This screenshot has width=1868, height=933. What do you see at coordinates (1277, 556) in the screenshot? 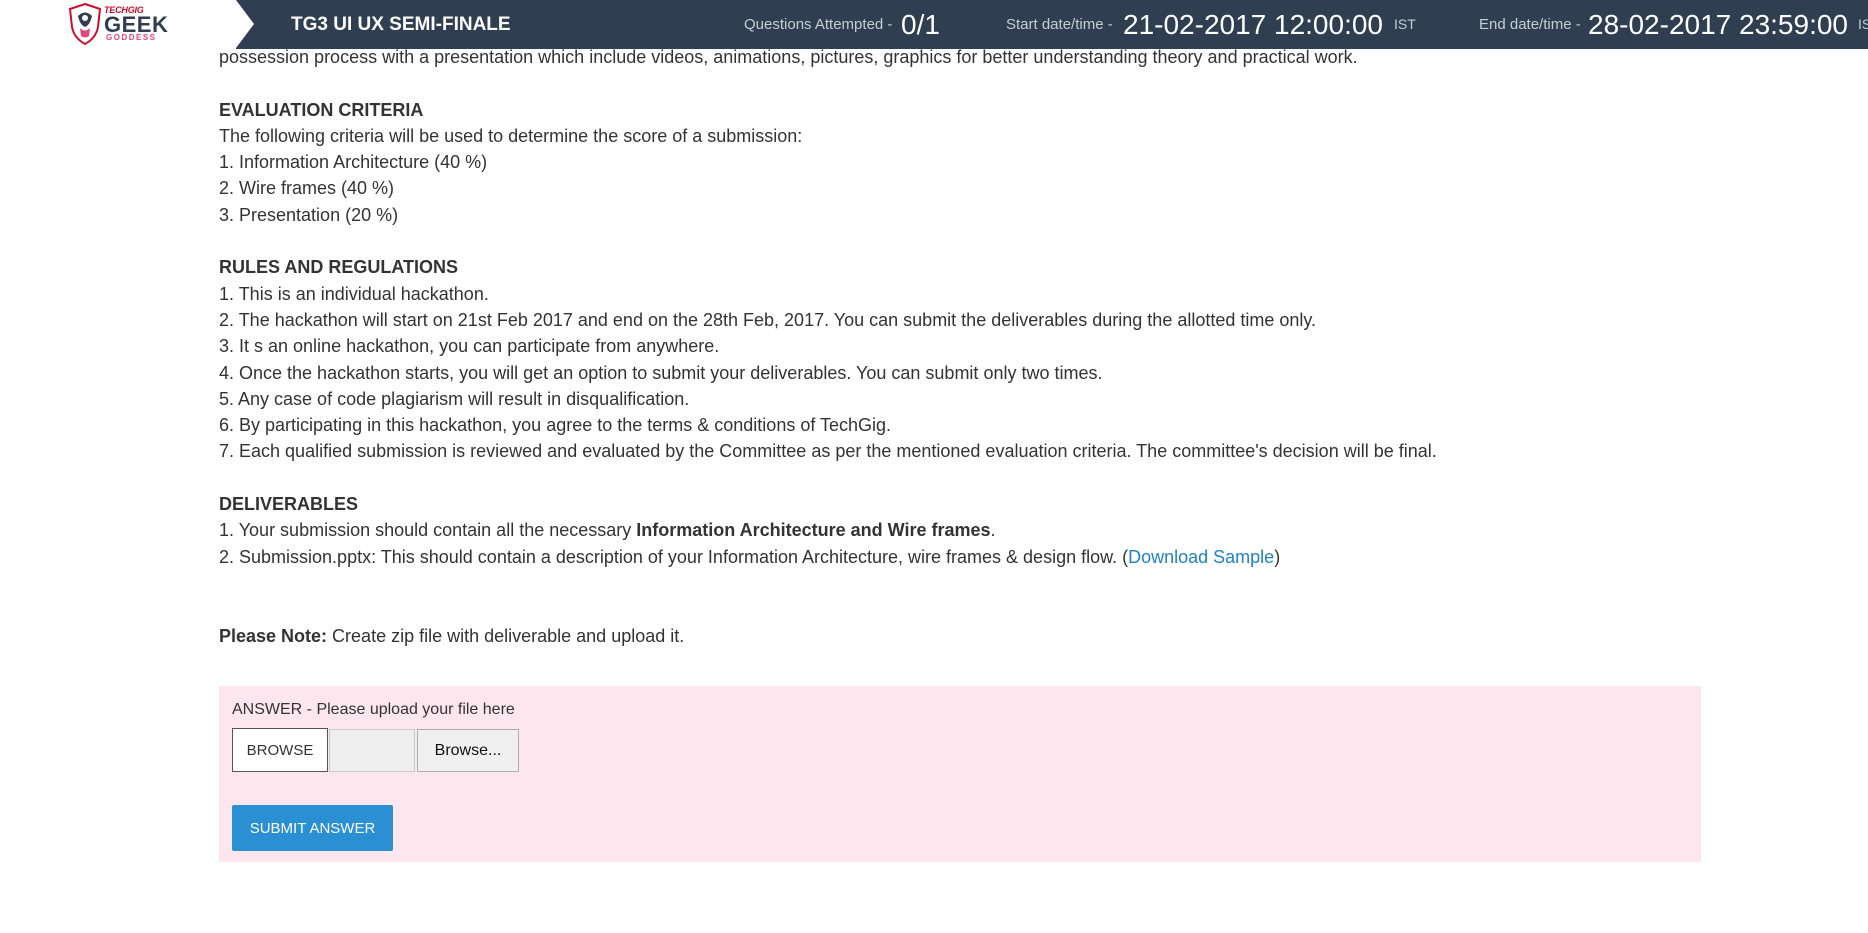
I see `deliverable-text: )` at bounding box center [1277, 556].